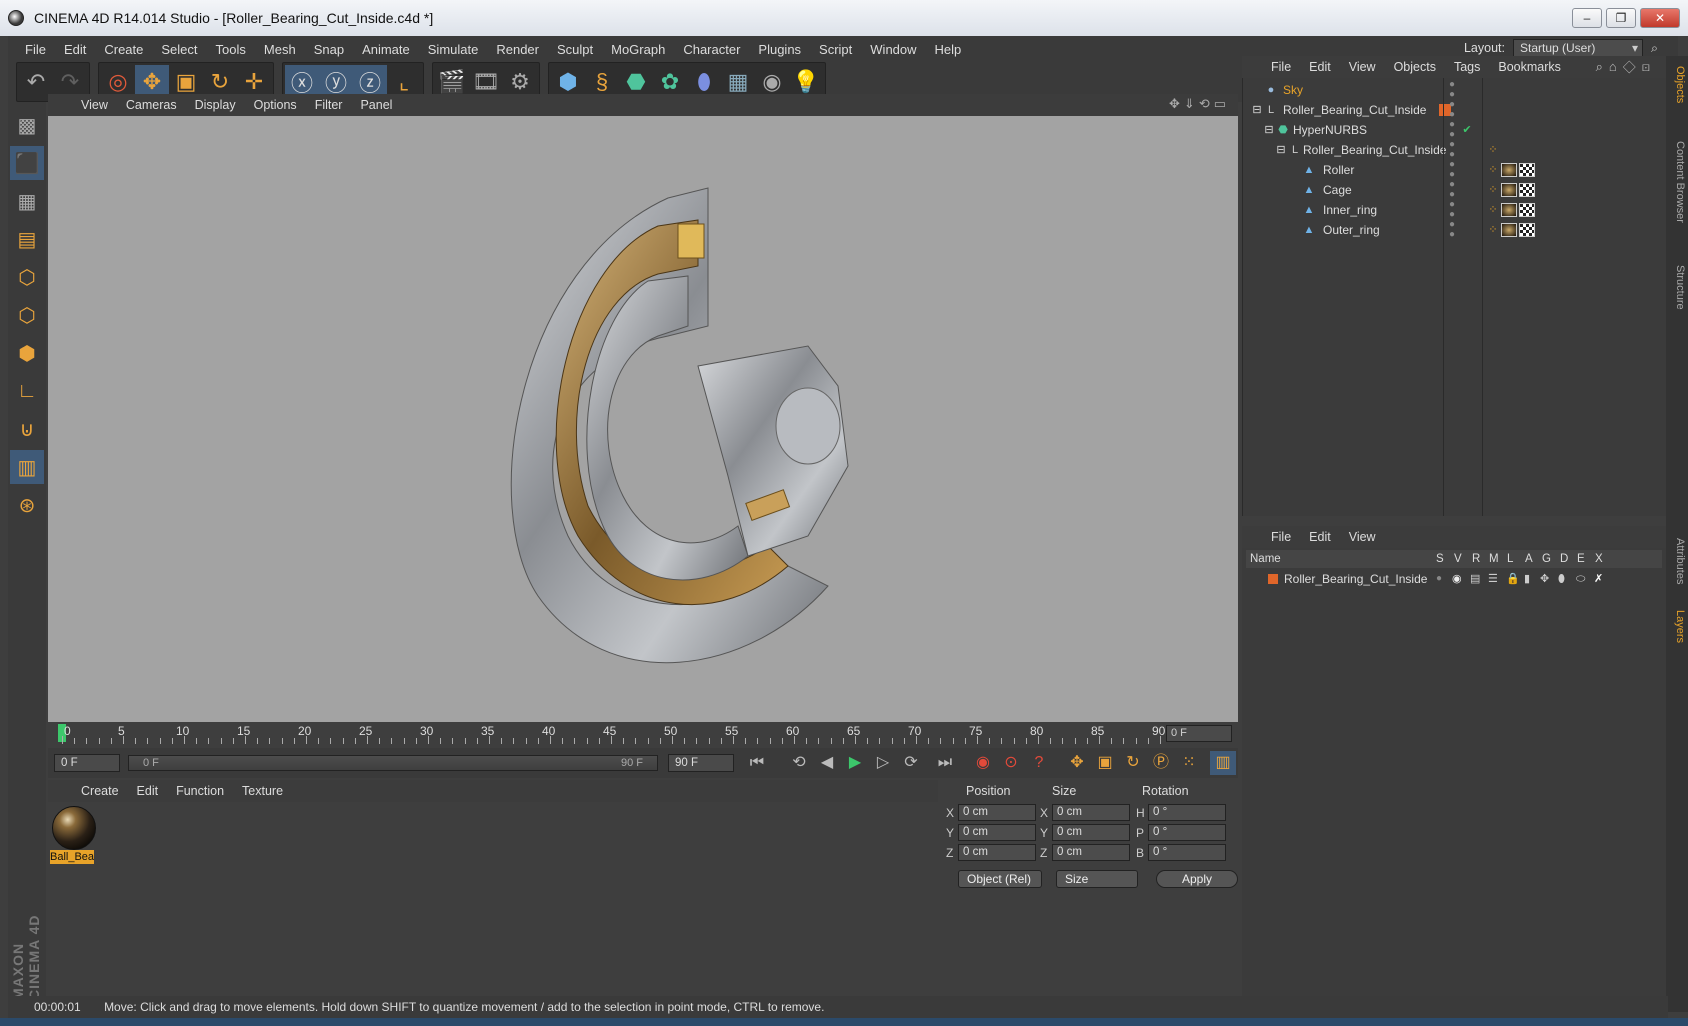 The height and width of the screenshot is (1026, 1688). I want to click on column-divider, so click(1443, 297).